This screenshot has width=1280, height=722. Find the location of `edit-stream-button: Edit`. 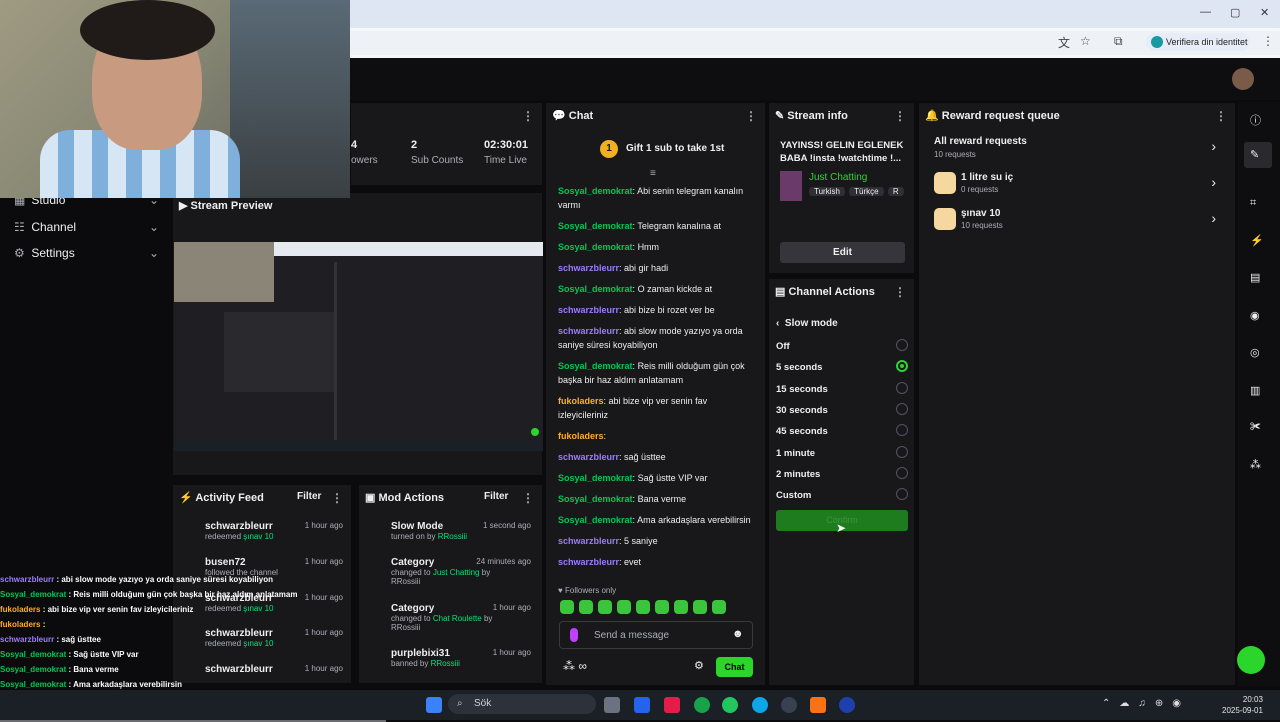

edit-stream-button: Edit is located at coordinates (842, 252).